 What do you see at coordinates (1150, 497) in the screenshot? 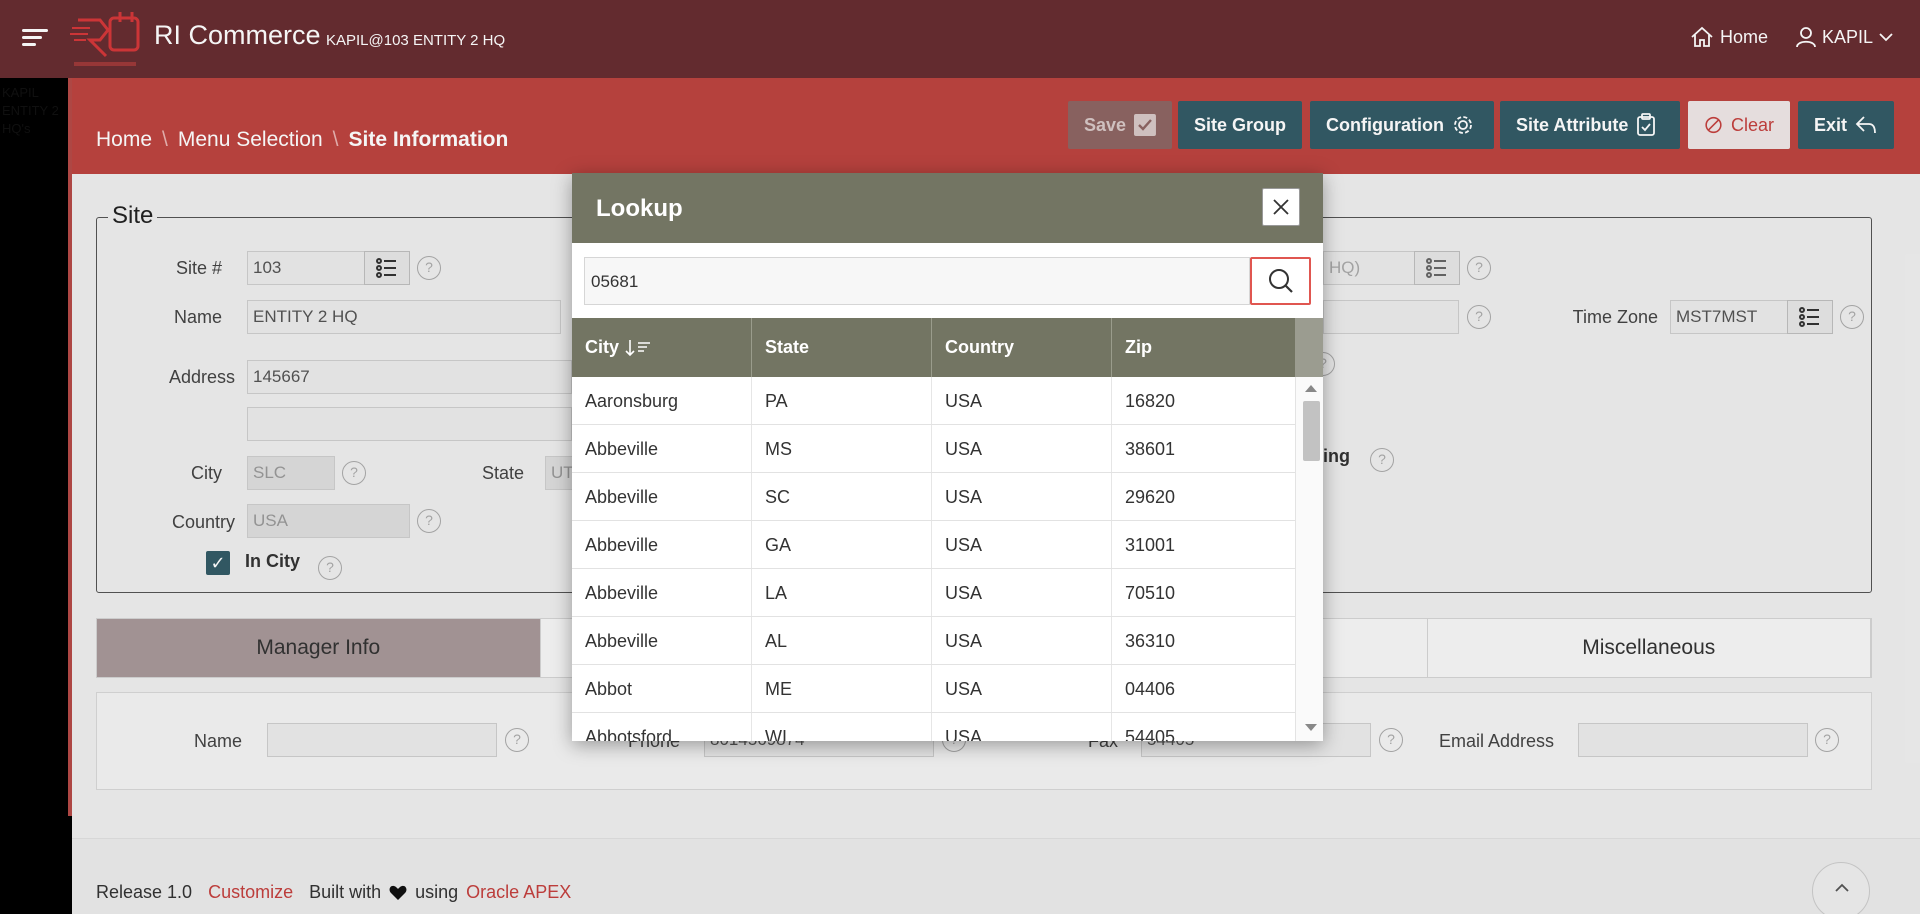
I see `cell-zip: 29620` at bounding box center [1150, 497].